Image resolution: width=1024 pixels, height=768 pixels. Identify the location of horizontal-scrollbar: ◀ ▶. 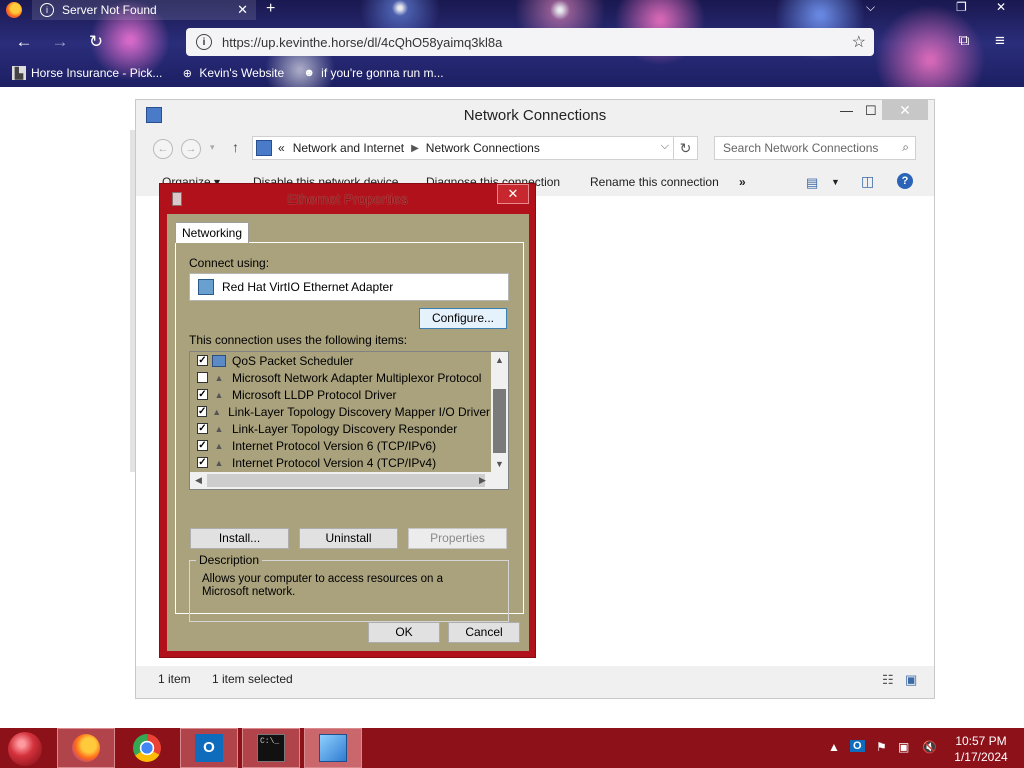
(349, 480).